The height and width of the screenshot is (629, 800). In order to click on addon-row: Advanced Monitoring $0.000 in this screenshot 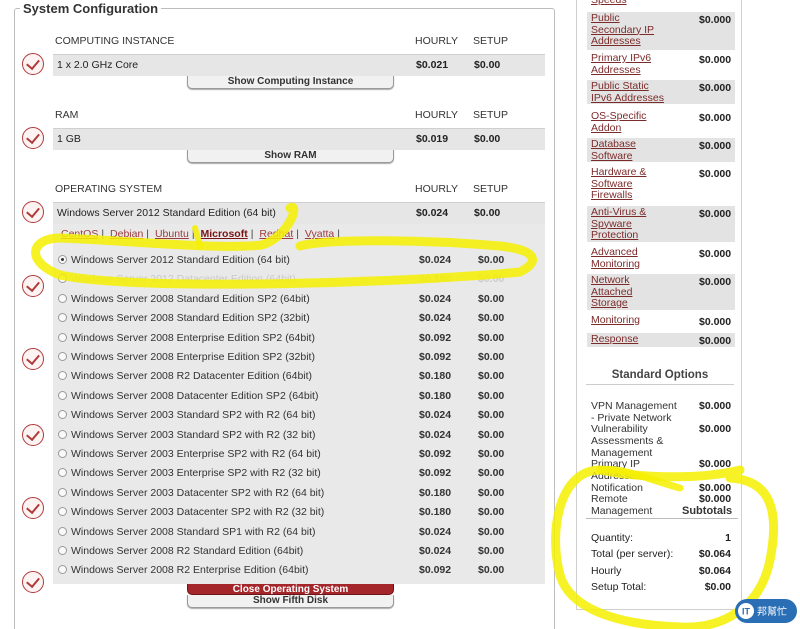, I will do `click(661, 258)`.